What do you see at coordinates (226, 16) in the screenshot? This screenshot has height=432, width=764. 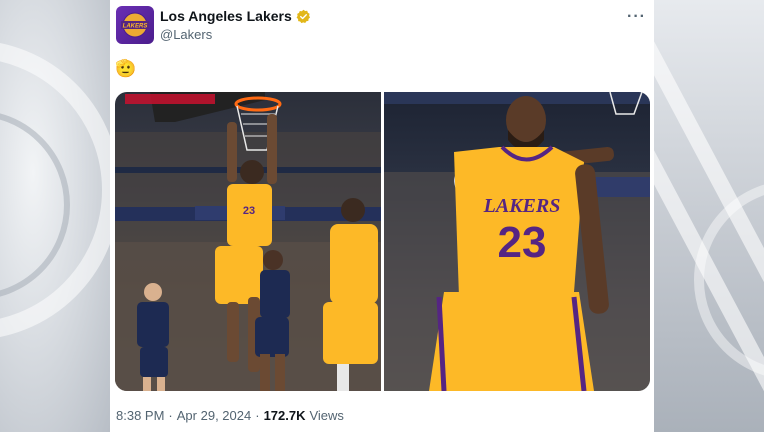 I see `display-name-text: Los Angeles Lakers` at bounding box center [226, 16].